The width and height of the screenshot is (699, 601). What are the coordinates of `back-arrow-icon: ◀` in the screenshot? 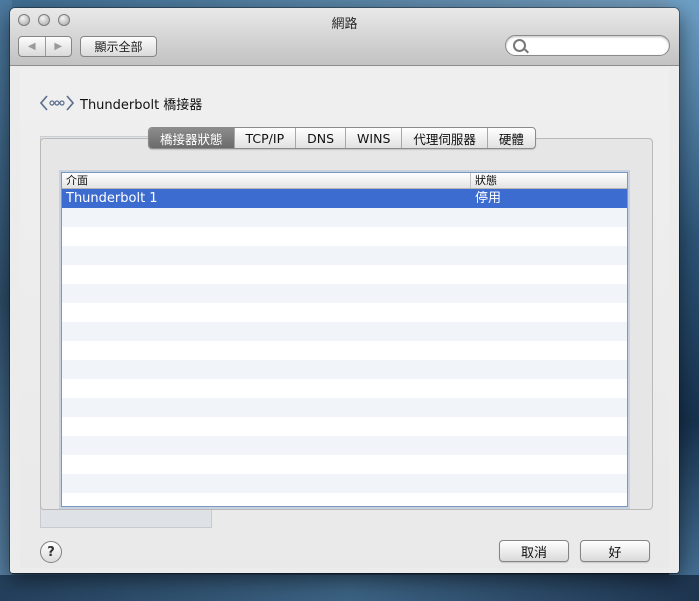 It's located at (31, 46).